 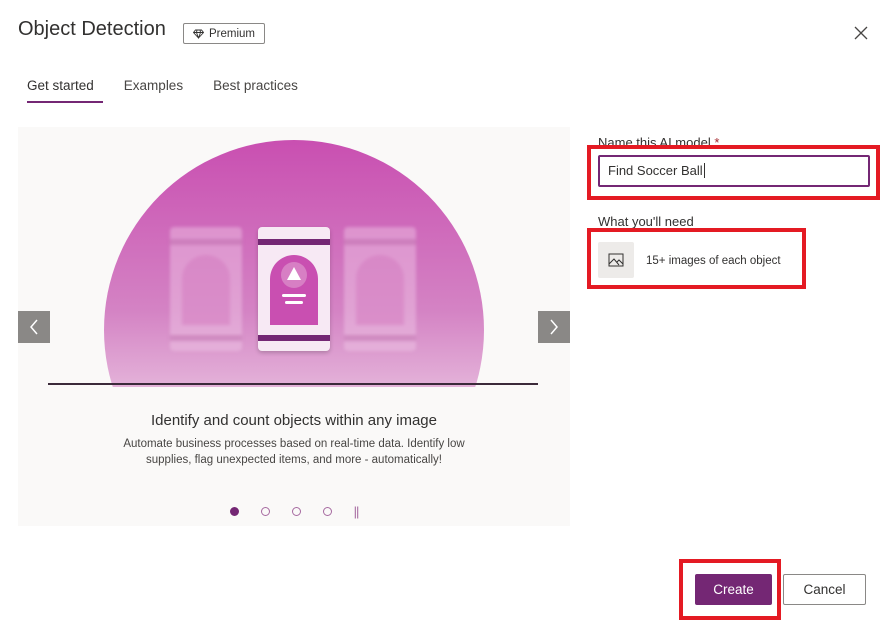 What do you see at coordinates (294, 283) in the screenshot?
I see `image-placeholder-icon` at bounding box center [294, 283].